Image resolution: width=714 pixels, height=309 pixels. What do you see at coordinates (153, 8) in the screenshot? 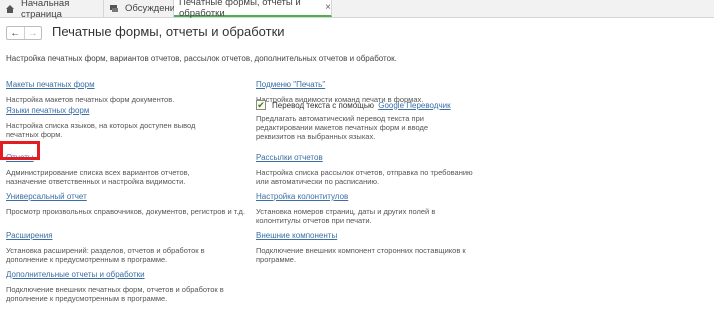
I see `tab-label: Обсуждения` at bounding box center [153, 8].